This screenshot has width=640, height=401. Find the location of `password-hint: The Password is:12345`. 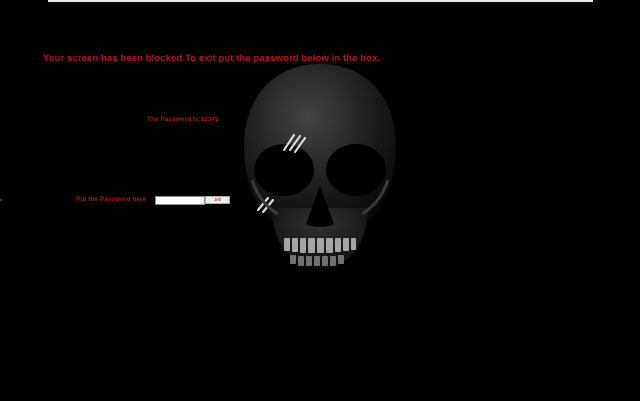

password-hint: The Password is:12345 is located at coordinates (183, 119).